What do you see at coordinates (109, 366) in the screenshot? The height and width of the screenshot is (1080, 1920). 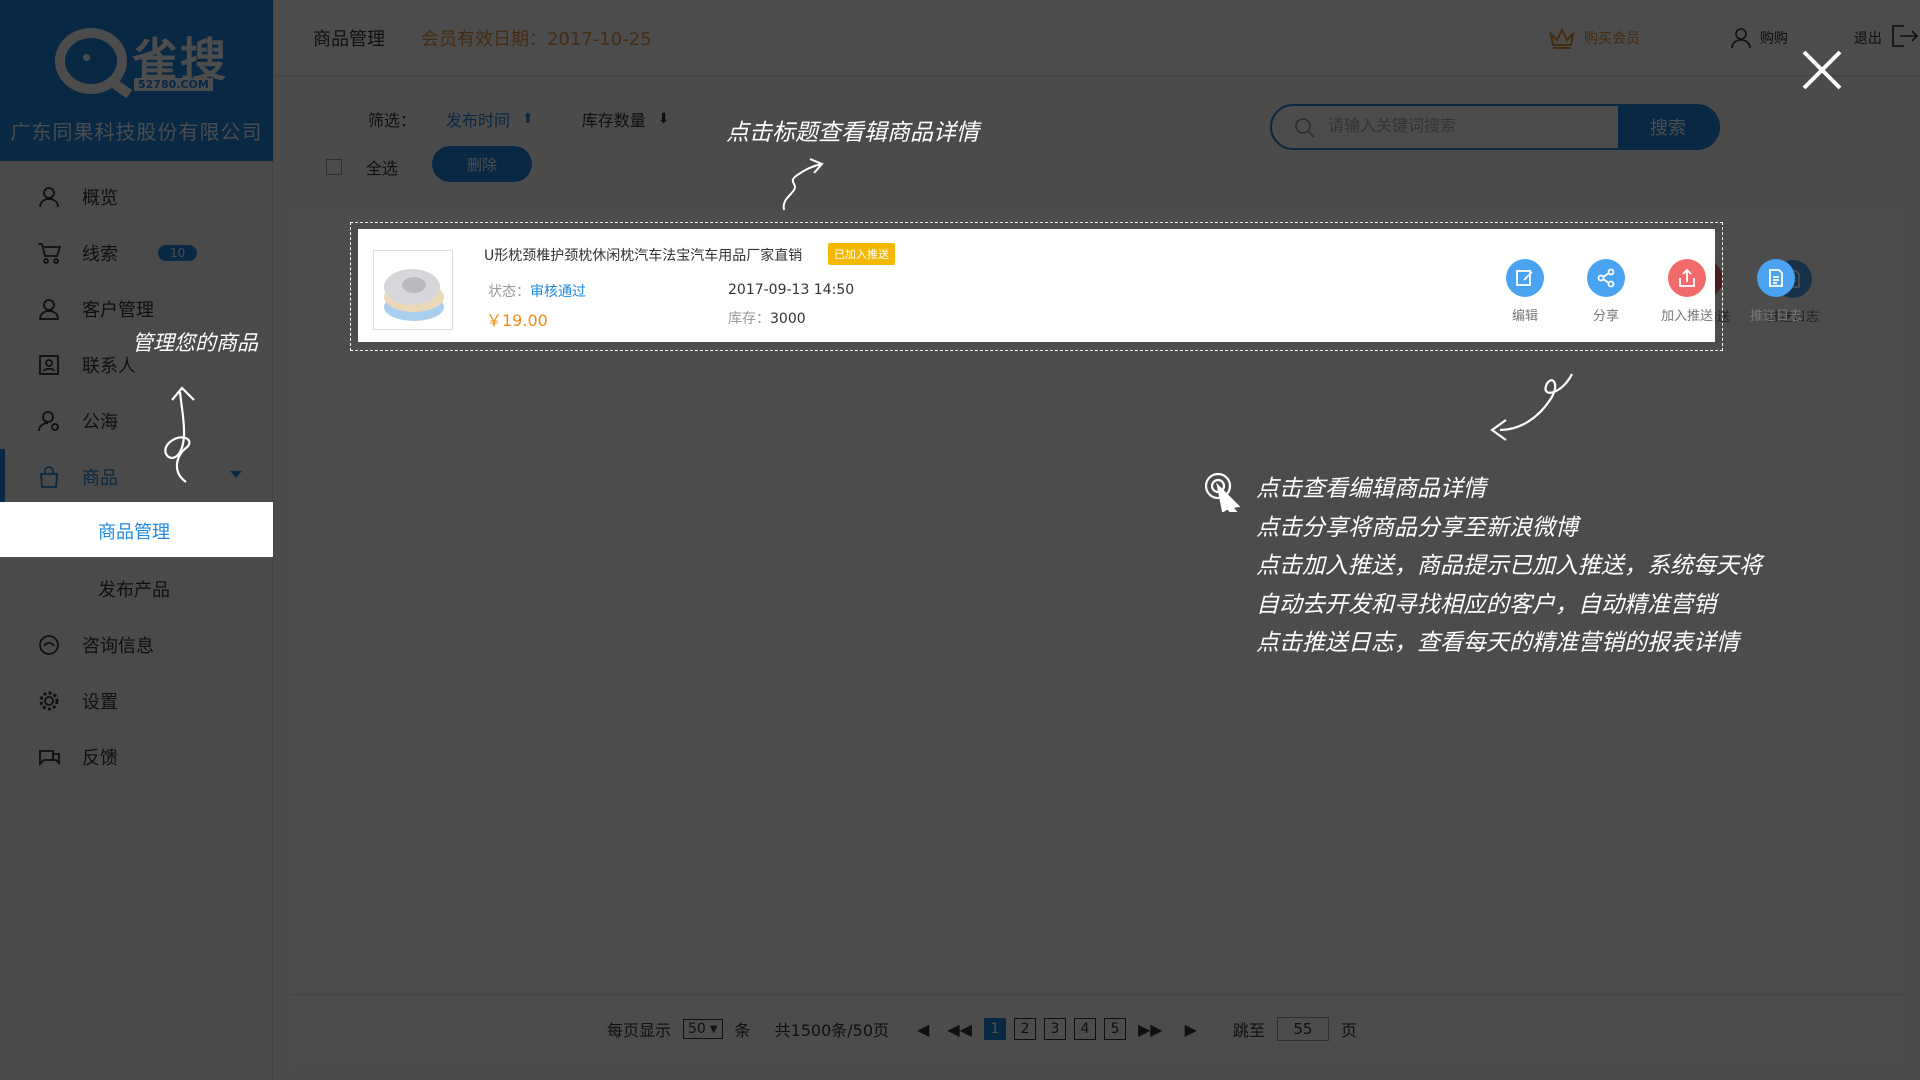 I see `sidebar-item-label: 联系人` at bounding box center [109, 366].